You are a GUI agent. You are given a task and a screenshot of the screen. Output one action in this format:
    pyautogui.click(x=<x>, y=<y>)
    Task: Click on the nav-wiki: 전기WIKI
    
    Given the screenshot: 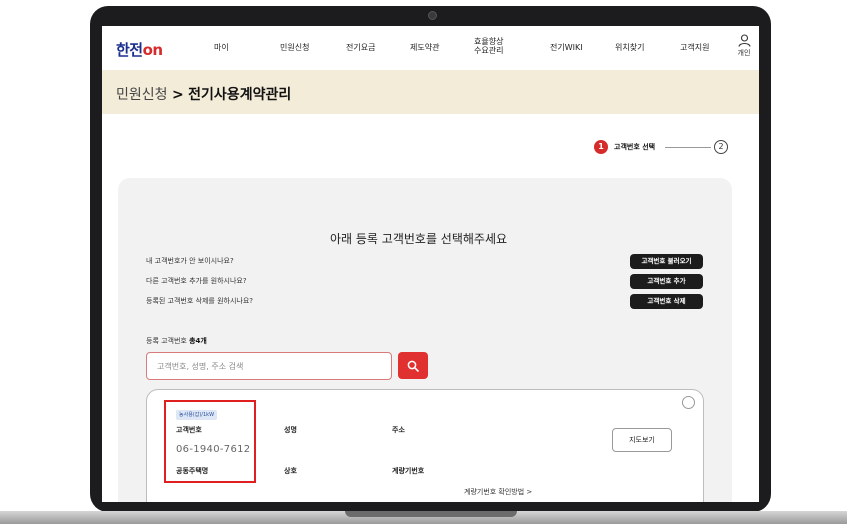 What is the action you would take?
    pyautogui.click(x=566, y=47)
    